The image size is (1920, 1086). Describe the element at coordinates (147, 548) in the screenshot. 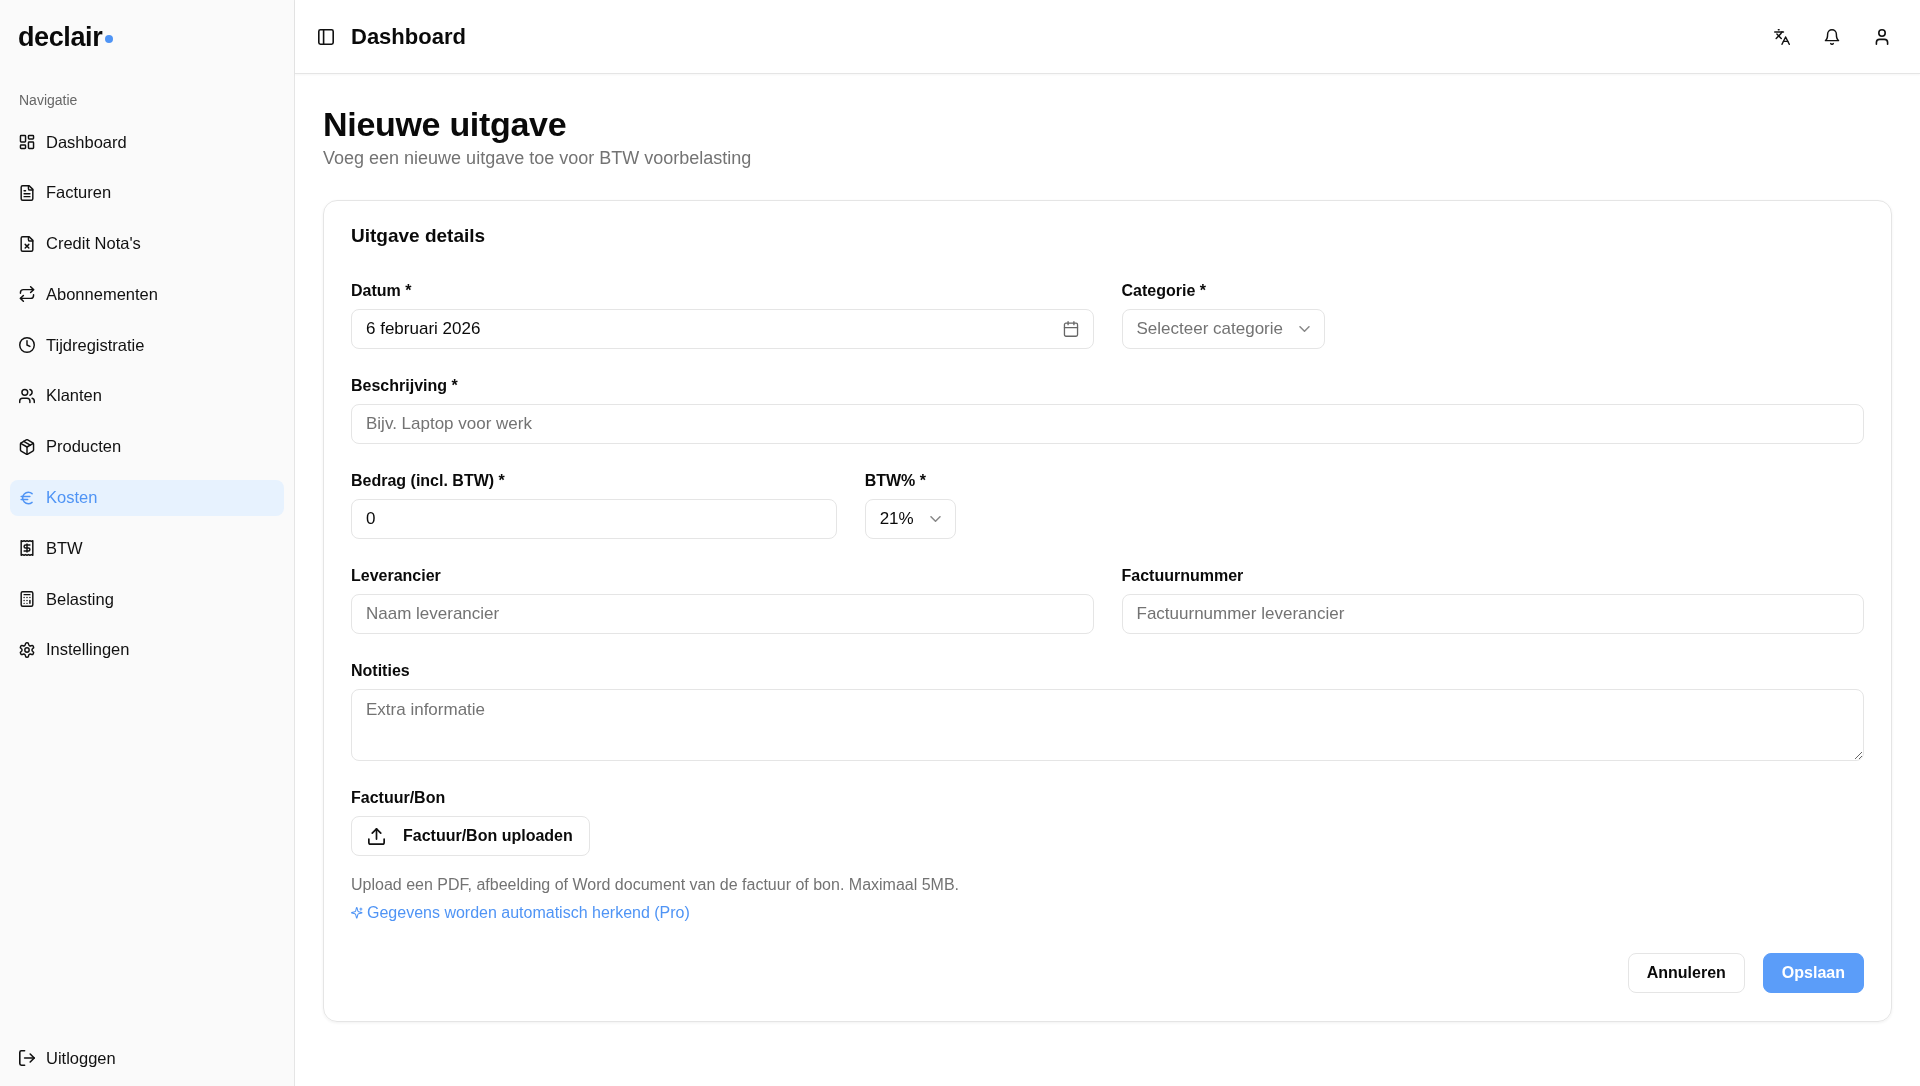

I see `nav-item: BTW` at that location.